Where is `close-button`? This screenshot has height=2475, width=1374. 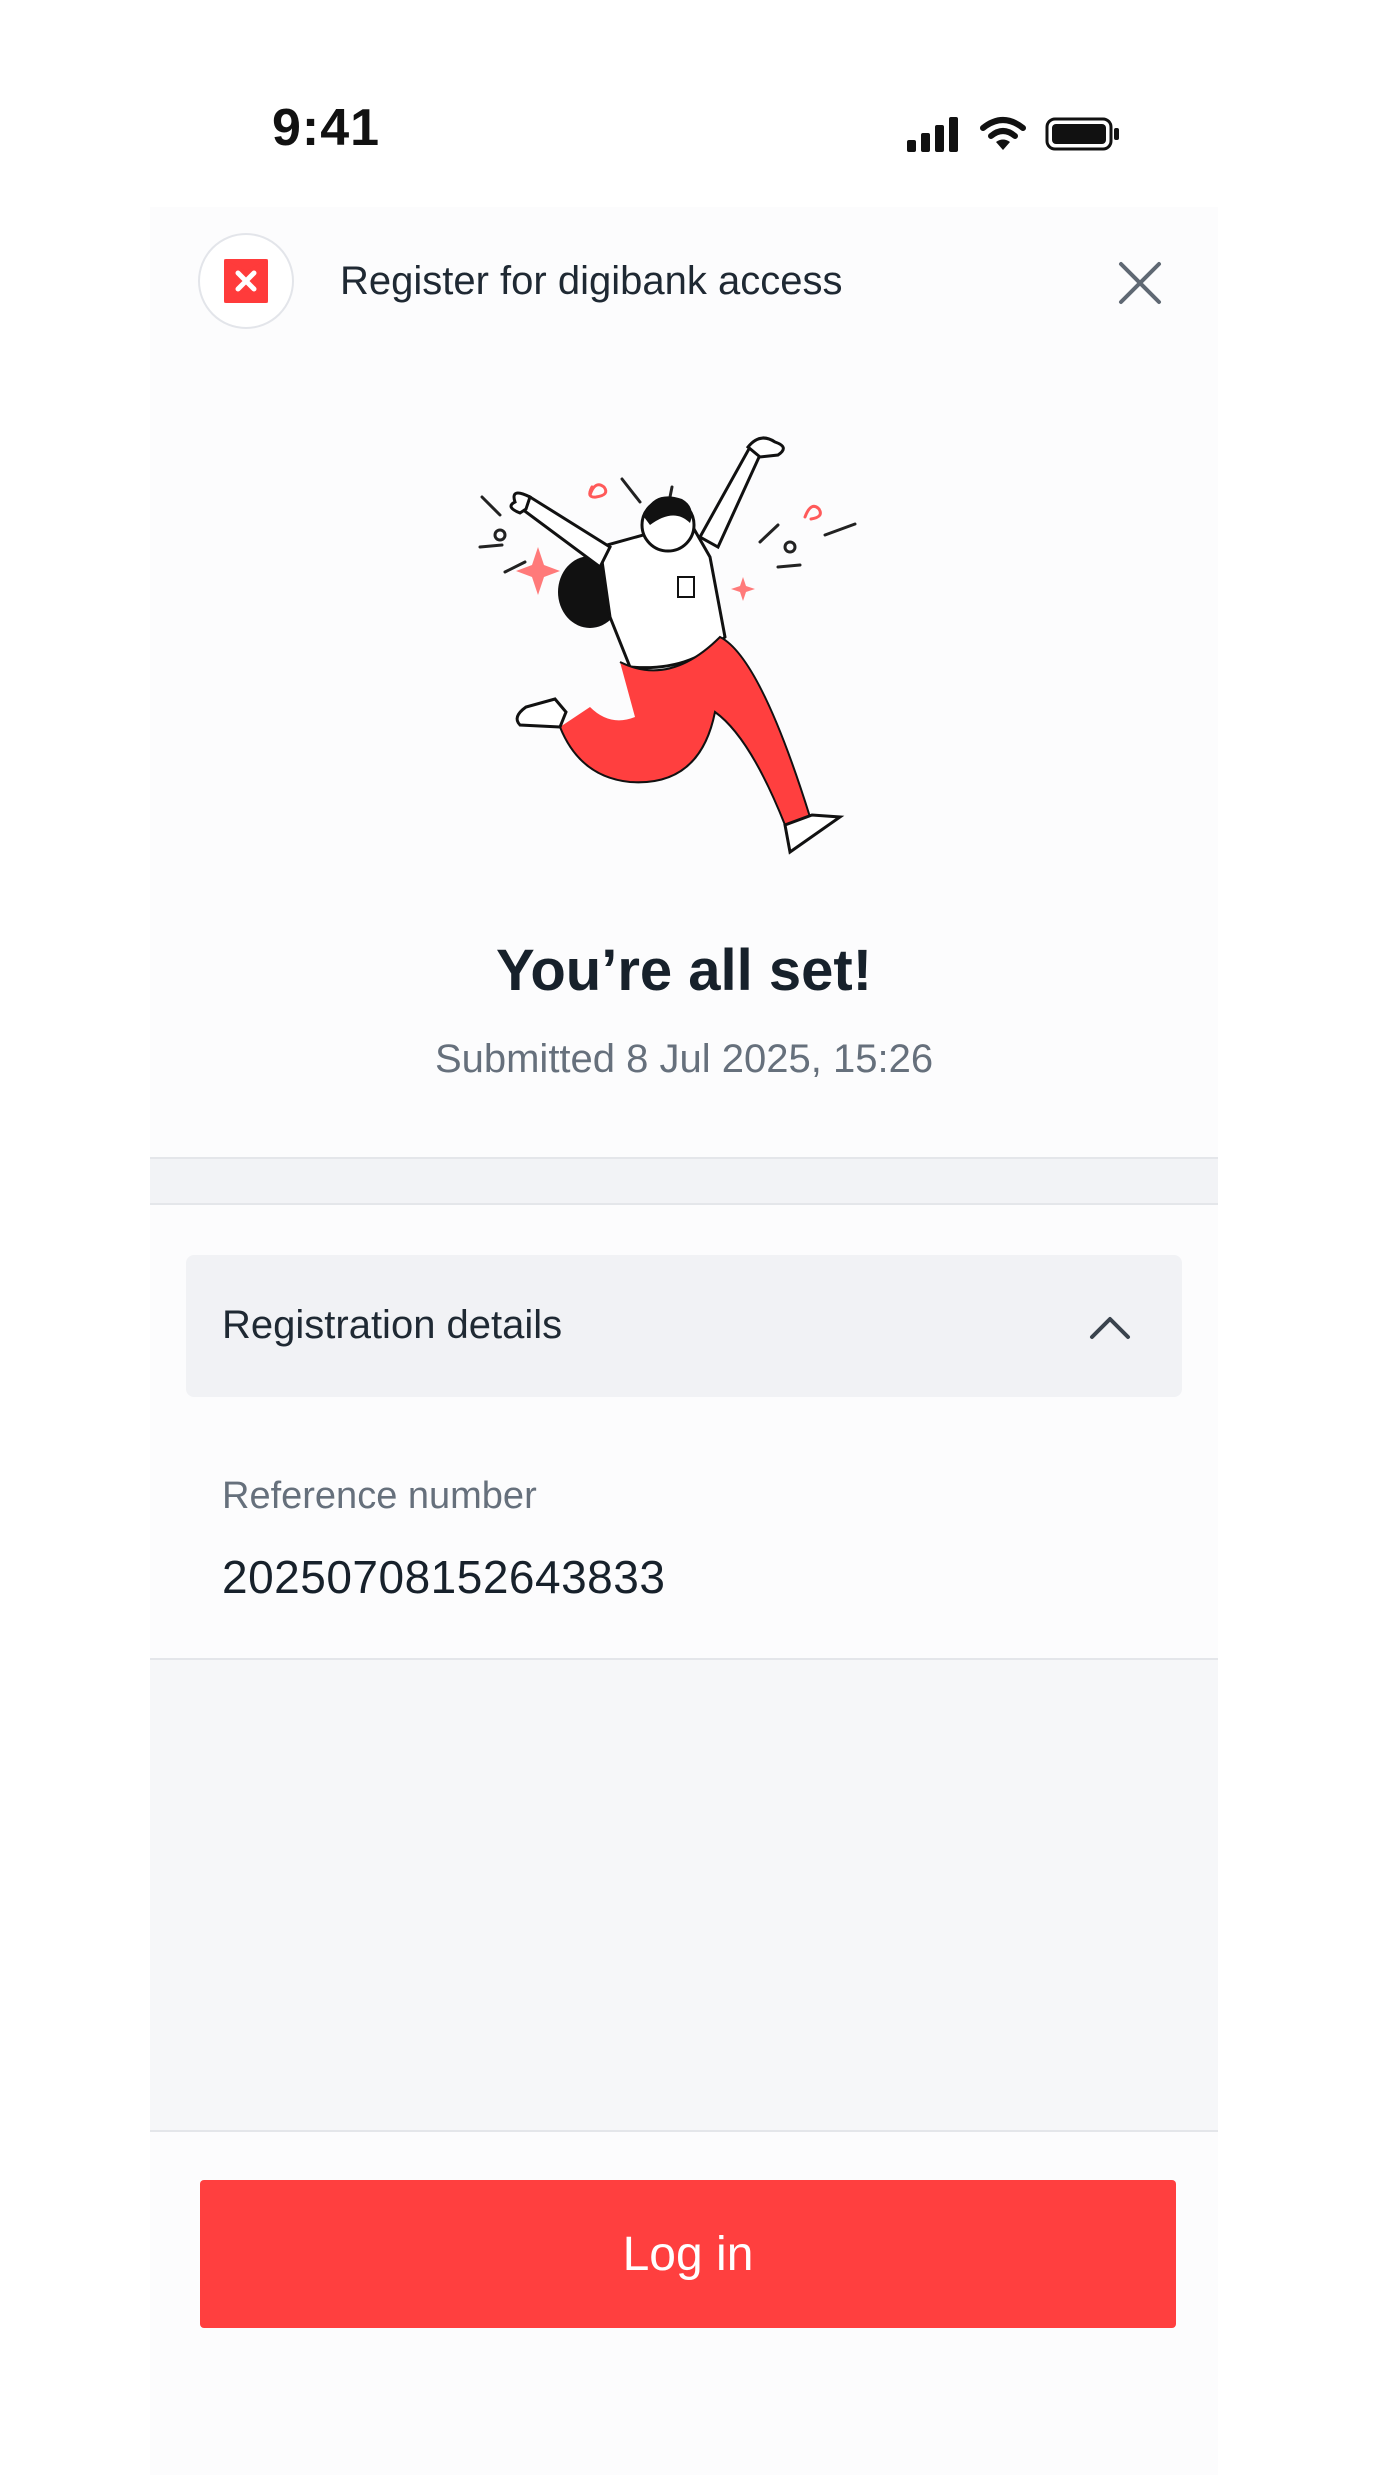 close-button is located at coordinates (1140, 283).